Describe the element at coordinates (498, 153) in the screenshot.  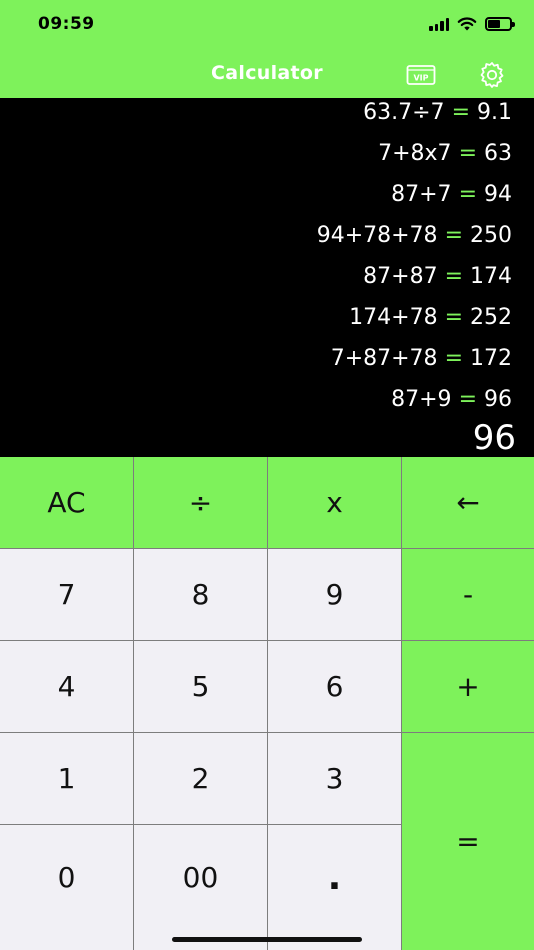
I see `history-result: 63` at that location.